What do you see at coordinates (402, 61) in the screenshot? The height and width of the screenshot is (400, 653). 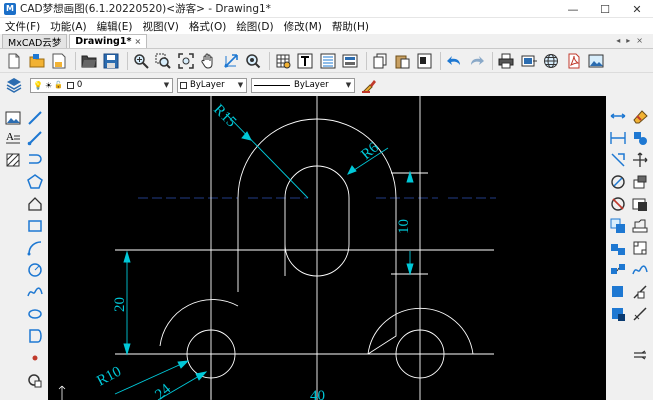 I see `paste-icon` at bounding box center [402, 61].